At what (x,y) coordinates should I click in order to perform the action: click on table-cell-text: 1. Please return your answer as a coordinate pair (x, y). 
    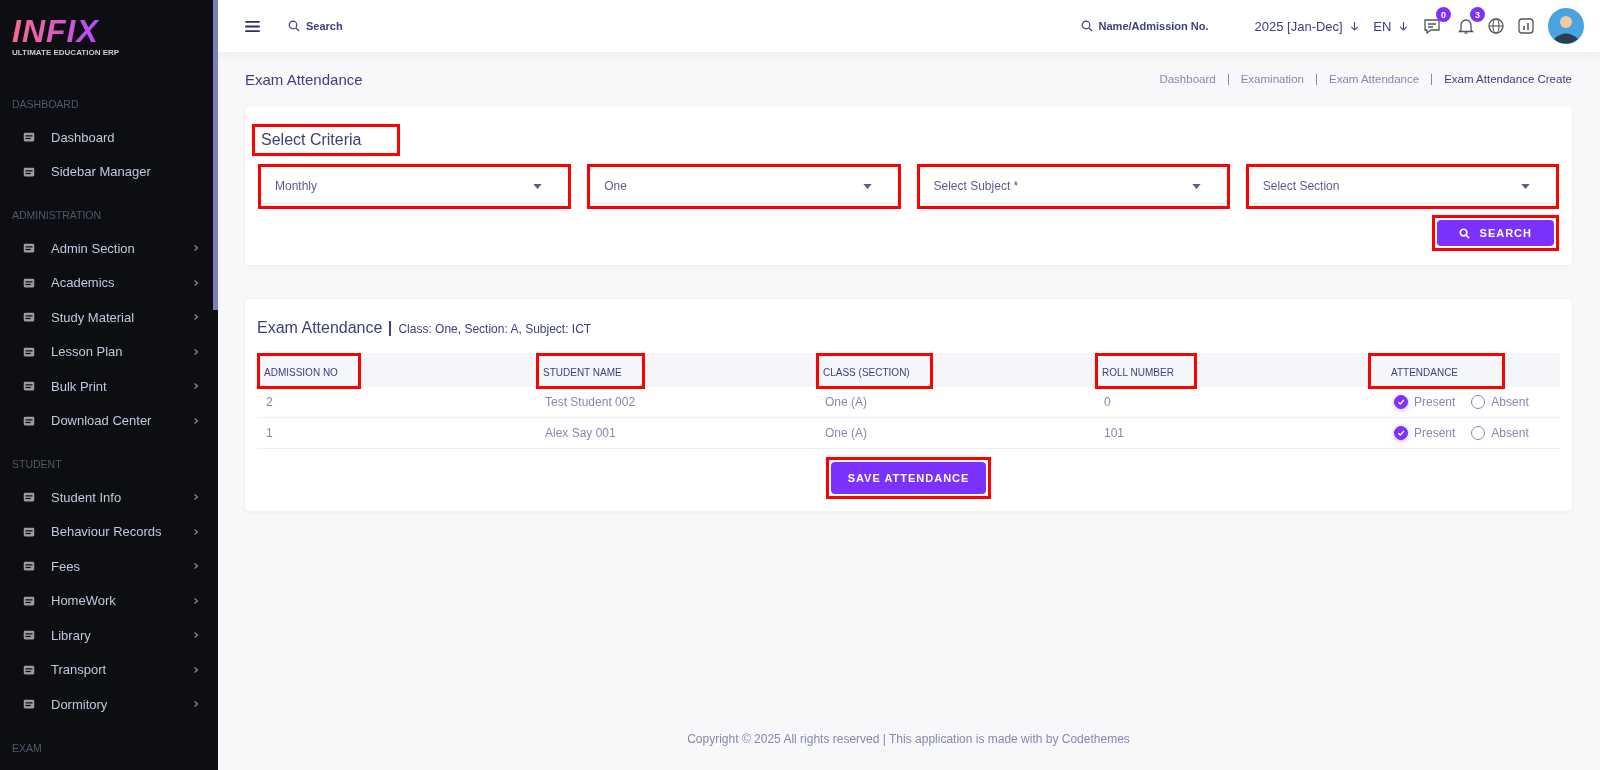
    Looking at the image, I should click on (269, 433).